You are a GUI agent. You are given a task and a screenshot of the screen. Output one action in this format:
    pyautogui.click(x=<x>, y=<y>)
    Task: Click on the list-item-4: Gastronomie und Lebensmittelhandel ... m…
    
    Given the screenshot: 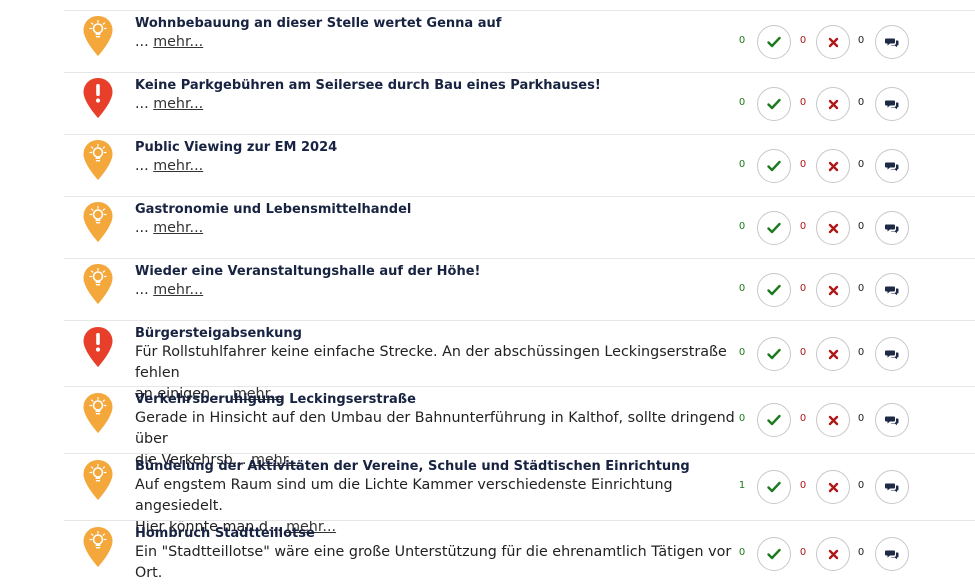 What is the action you would take?
    pyautogui.click(x=519, y=227)
    